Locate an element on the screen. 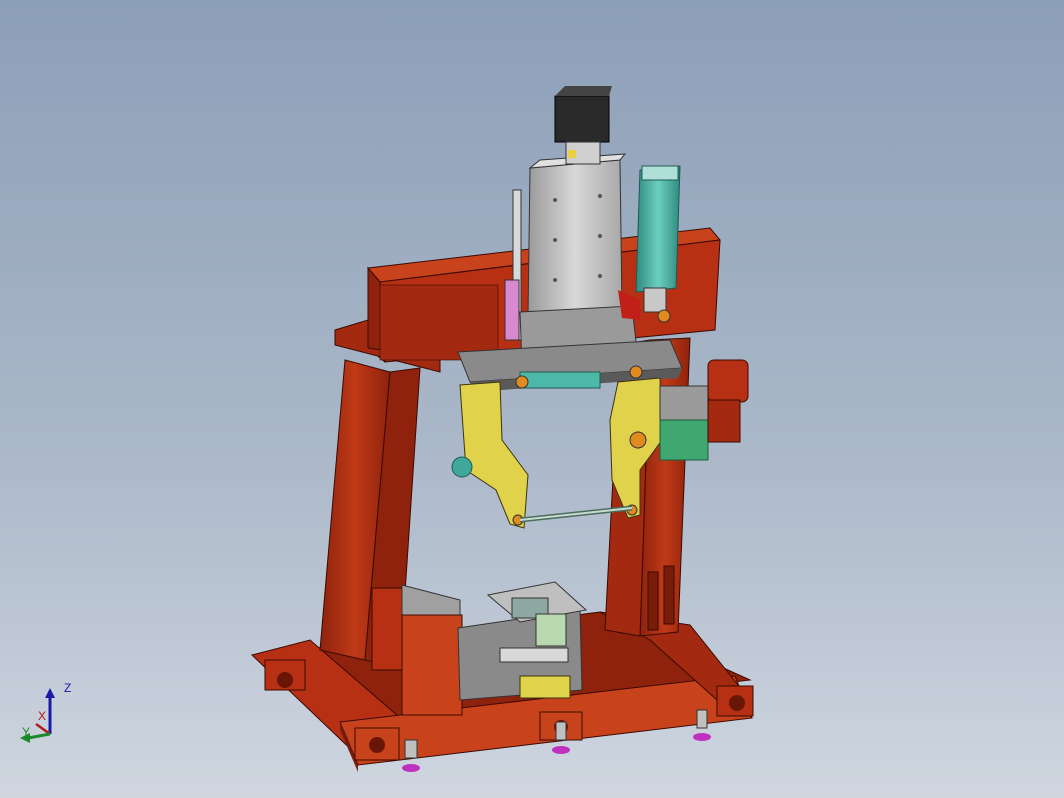 Image resolution: width=1064 pixels, height=798 pixels. orientation-triad: Z X Y is located at coordinates (45, 712).